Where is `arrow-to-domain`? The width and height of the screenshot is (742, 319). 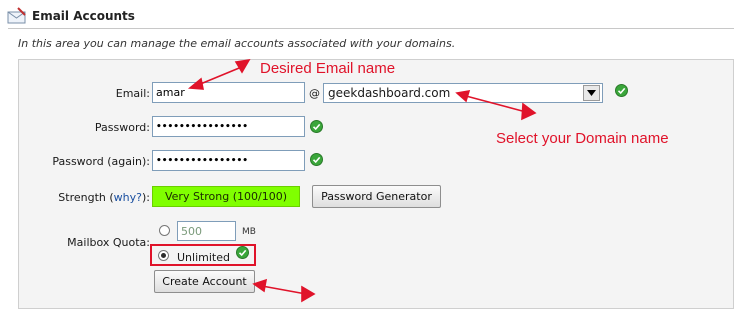 arrow-to-domain is located at coordinates (496, 104).